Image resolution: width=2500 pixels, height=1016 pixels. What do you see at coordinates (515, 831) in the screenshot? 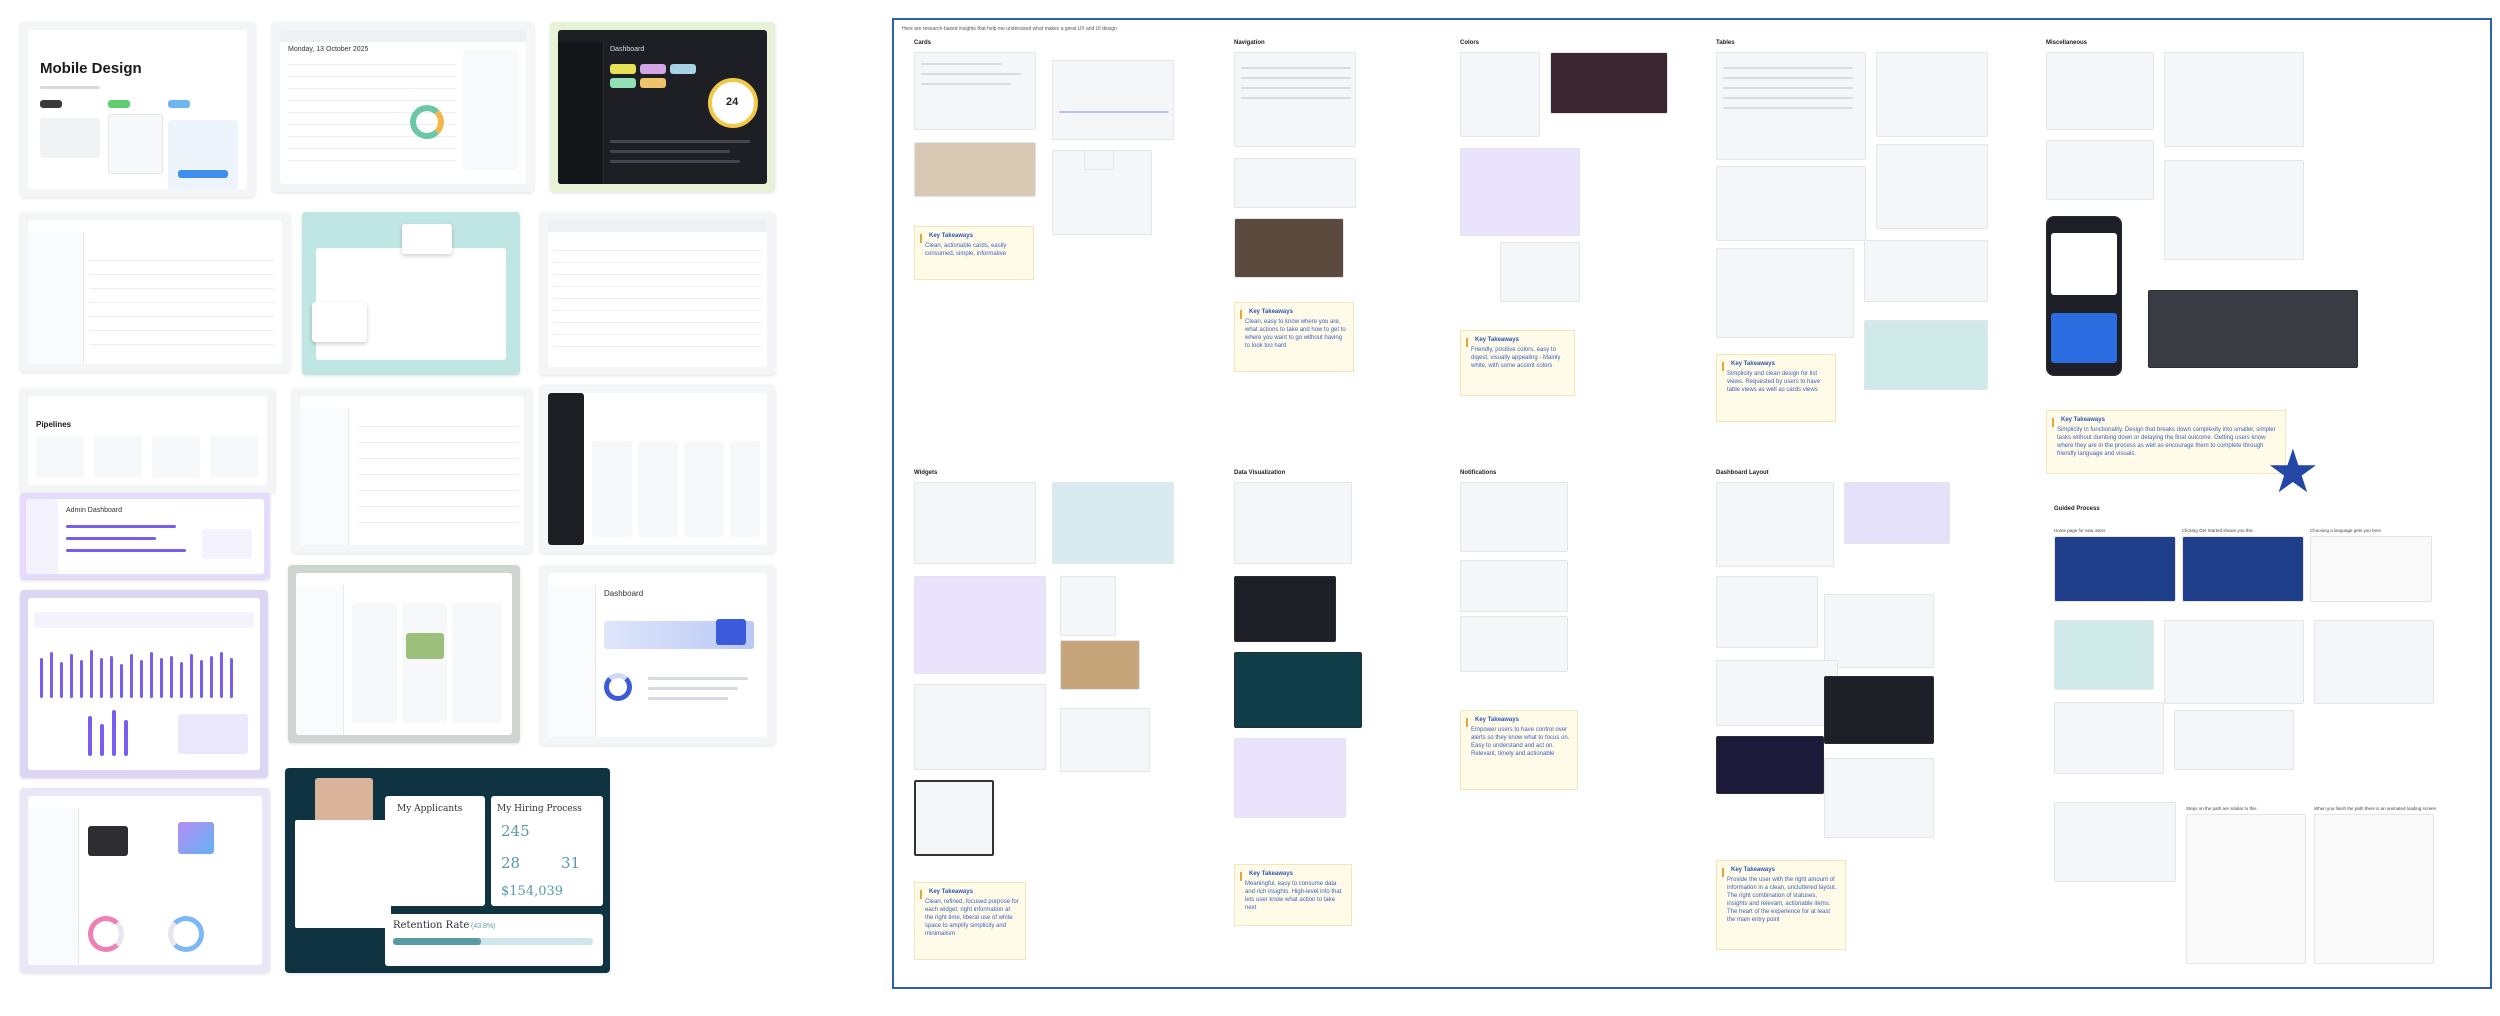
I see `hiring-stat-1: 245` at bounding box center [515, 831].